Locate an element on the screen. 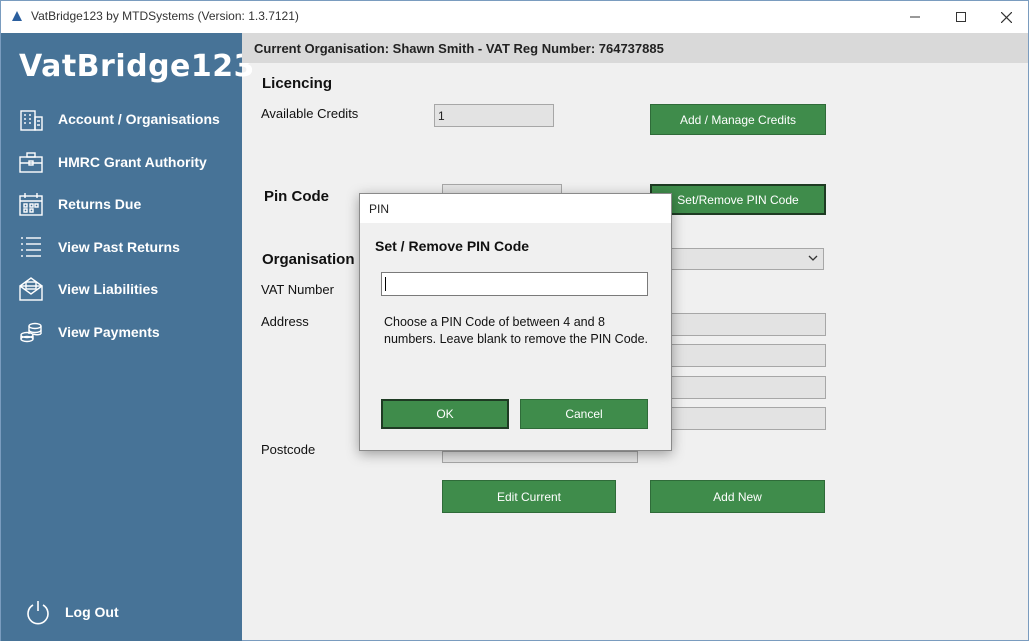 This screenshot has width=1029, height=641. add-new-button: Add New is located at coordinates (737, 496).